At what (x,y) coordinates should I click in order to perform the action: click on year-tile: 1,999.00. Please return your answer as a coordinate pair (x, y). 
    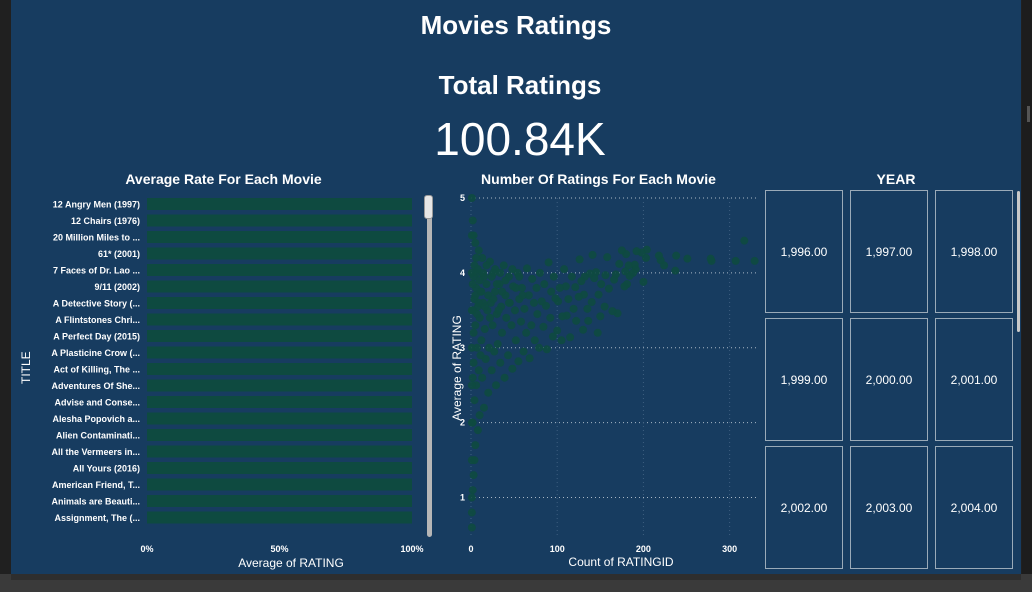
    Looking at the image, I should click on (804, 379).